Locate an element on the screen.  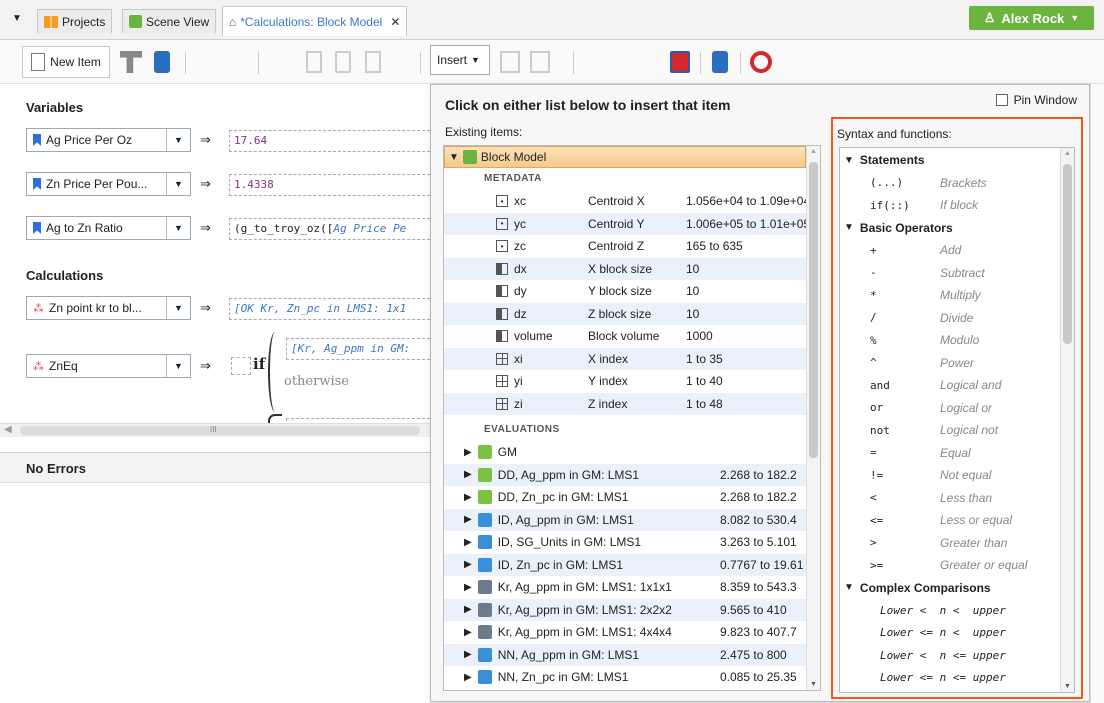
variable-selector: Zn Price Per Pou... ▼ is located at coordinates (108, 184).